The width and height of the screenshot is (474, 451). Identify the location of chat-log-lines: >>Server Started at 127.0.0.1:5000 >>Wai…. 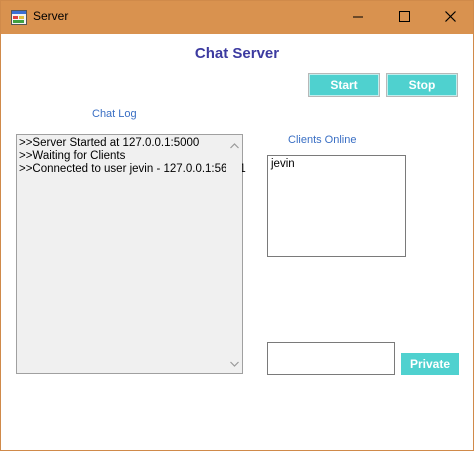
(132, 156).